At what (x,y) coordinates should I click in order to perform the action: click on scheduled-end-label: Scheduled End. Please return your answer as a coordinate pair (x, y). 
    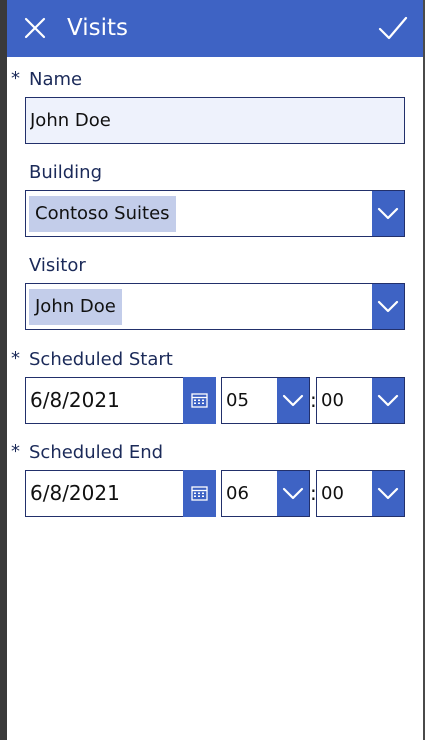
    Looking at the image, I should click on (96, 452).